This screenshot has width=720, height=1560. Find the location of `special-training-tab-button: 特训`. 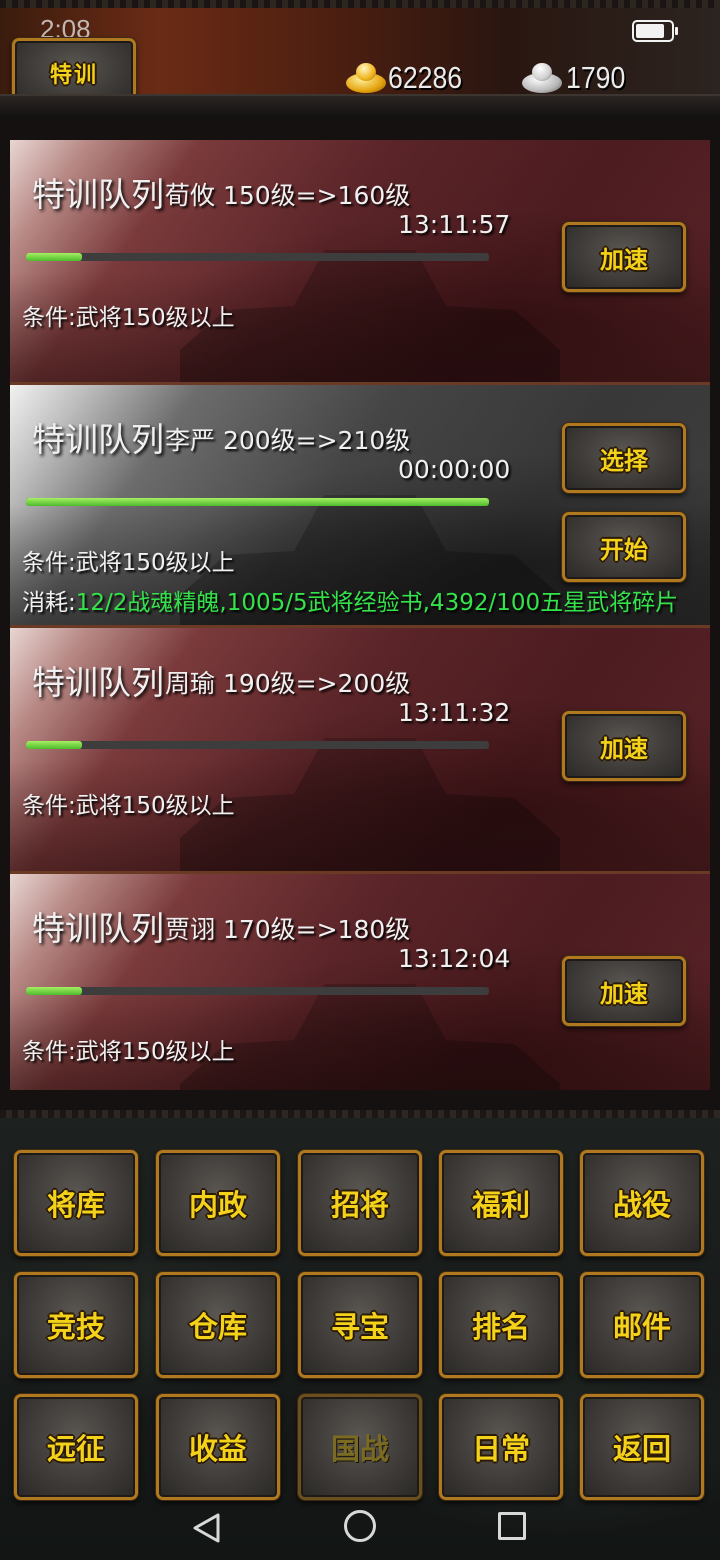

special-training-tab-button: 特训 is located at coordinates (74, 73).